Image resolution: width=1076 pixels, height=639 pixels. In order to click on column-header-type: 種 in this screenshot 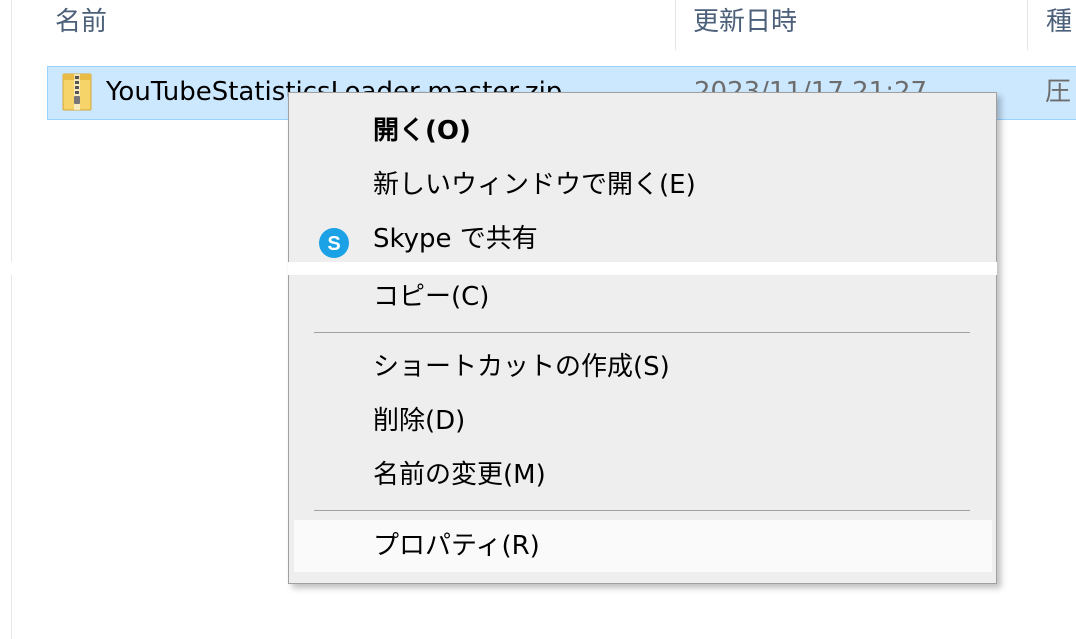, I will do `click(1061, 25)`.